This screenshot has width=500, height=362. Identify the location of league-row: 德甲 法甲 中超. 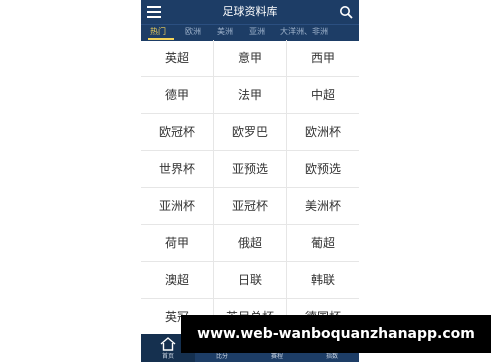
(250, 95).